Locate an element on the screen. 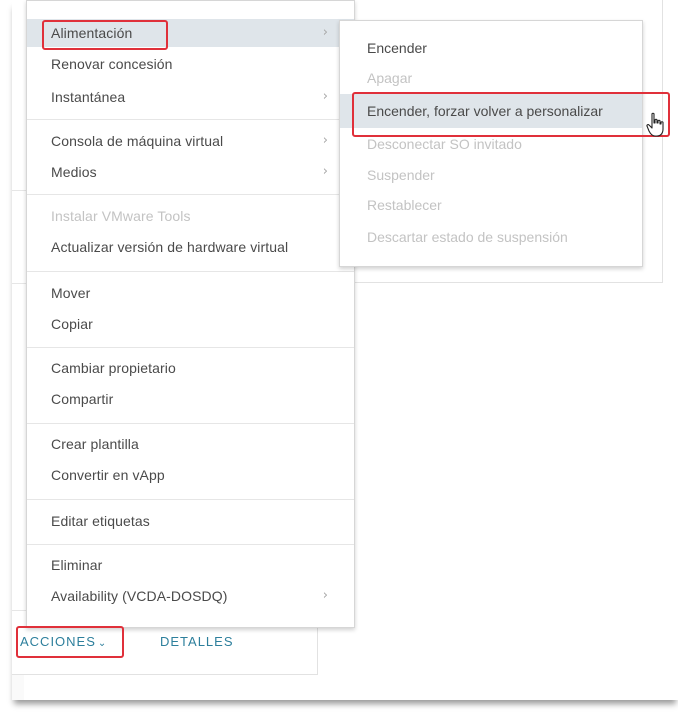  menu-item-label: Copiar is located at coordinates (72, 324).